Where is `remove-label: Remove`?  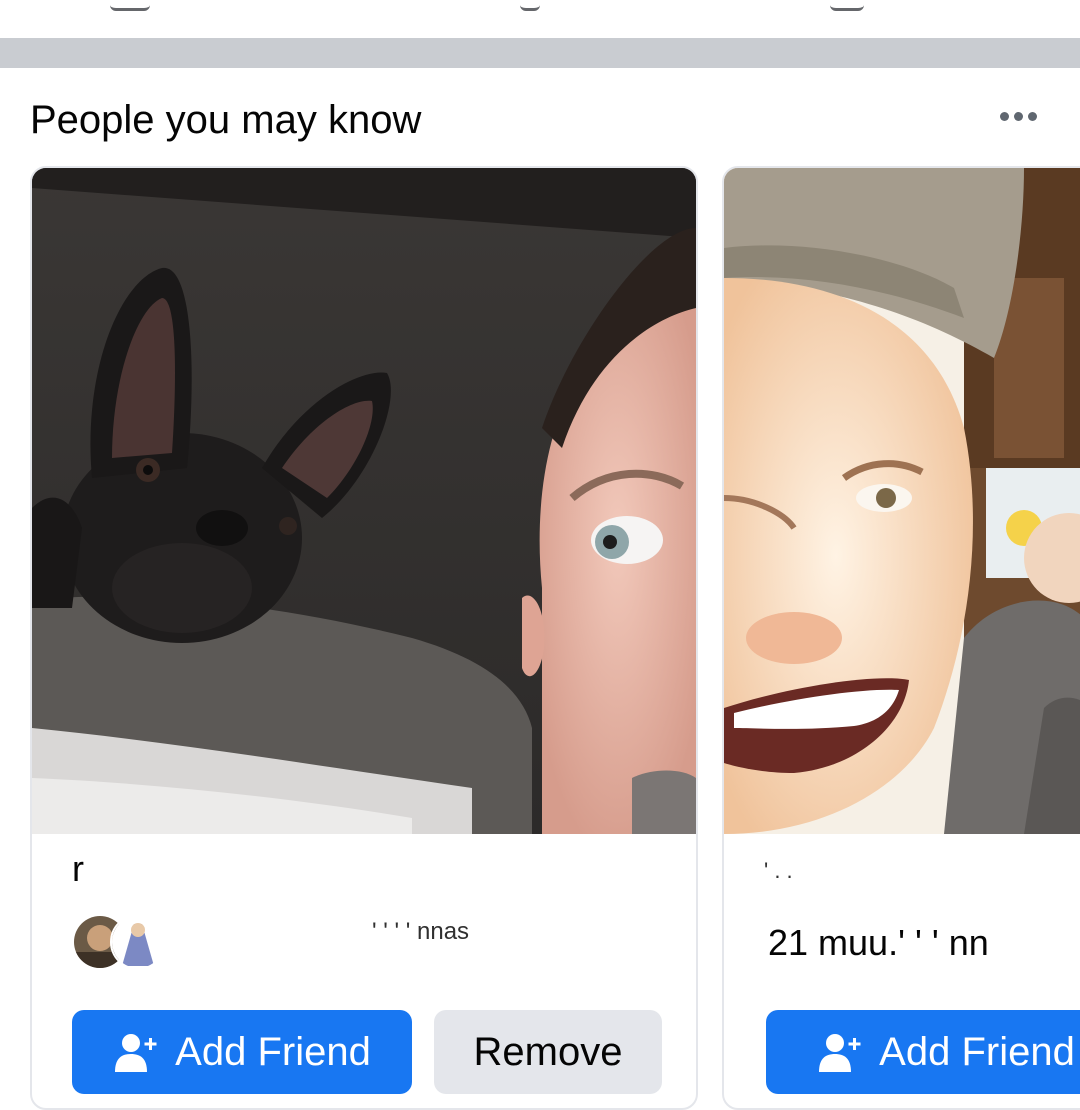 remove-label: Remove is located at coordinates (548, 1051).